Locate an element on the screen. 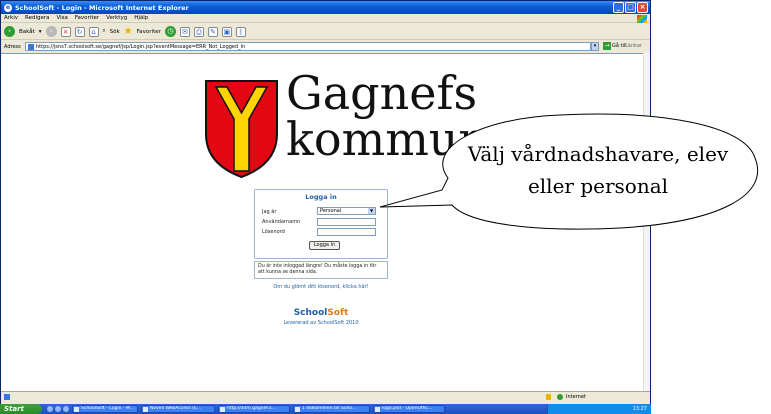 The height and width of the screenshot is (414, 771). callout-text: Välj vårdnadshavare, elev eller personal is located at coordinates (598, 170).